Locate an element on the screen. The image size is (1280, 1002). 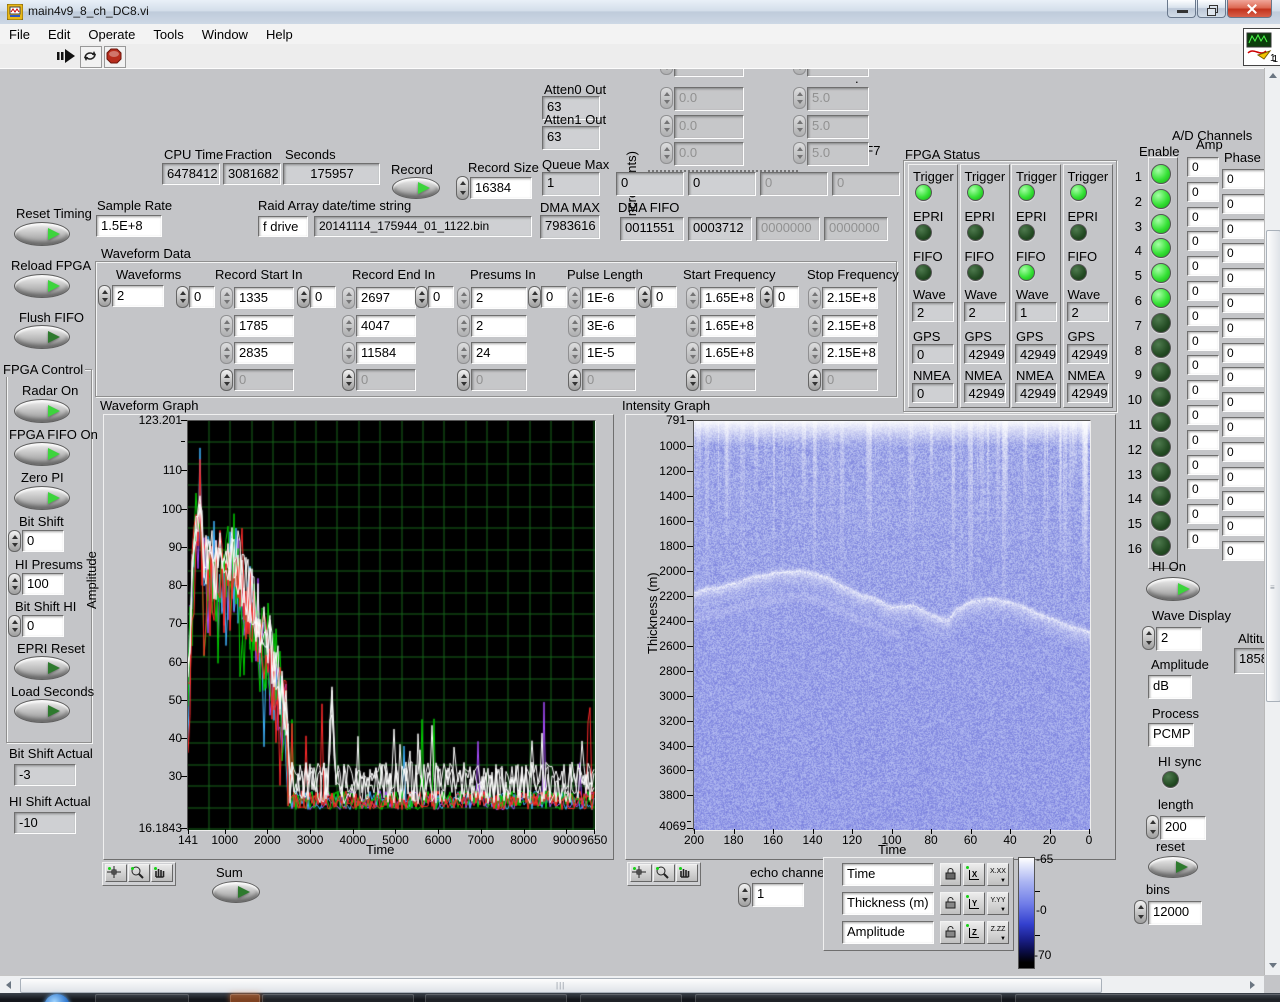
minimize-button is located at coordinates (1181, 9).